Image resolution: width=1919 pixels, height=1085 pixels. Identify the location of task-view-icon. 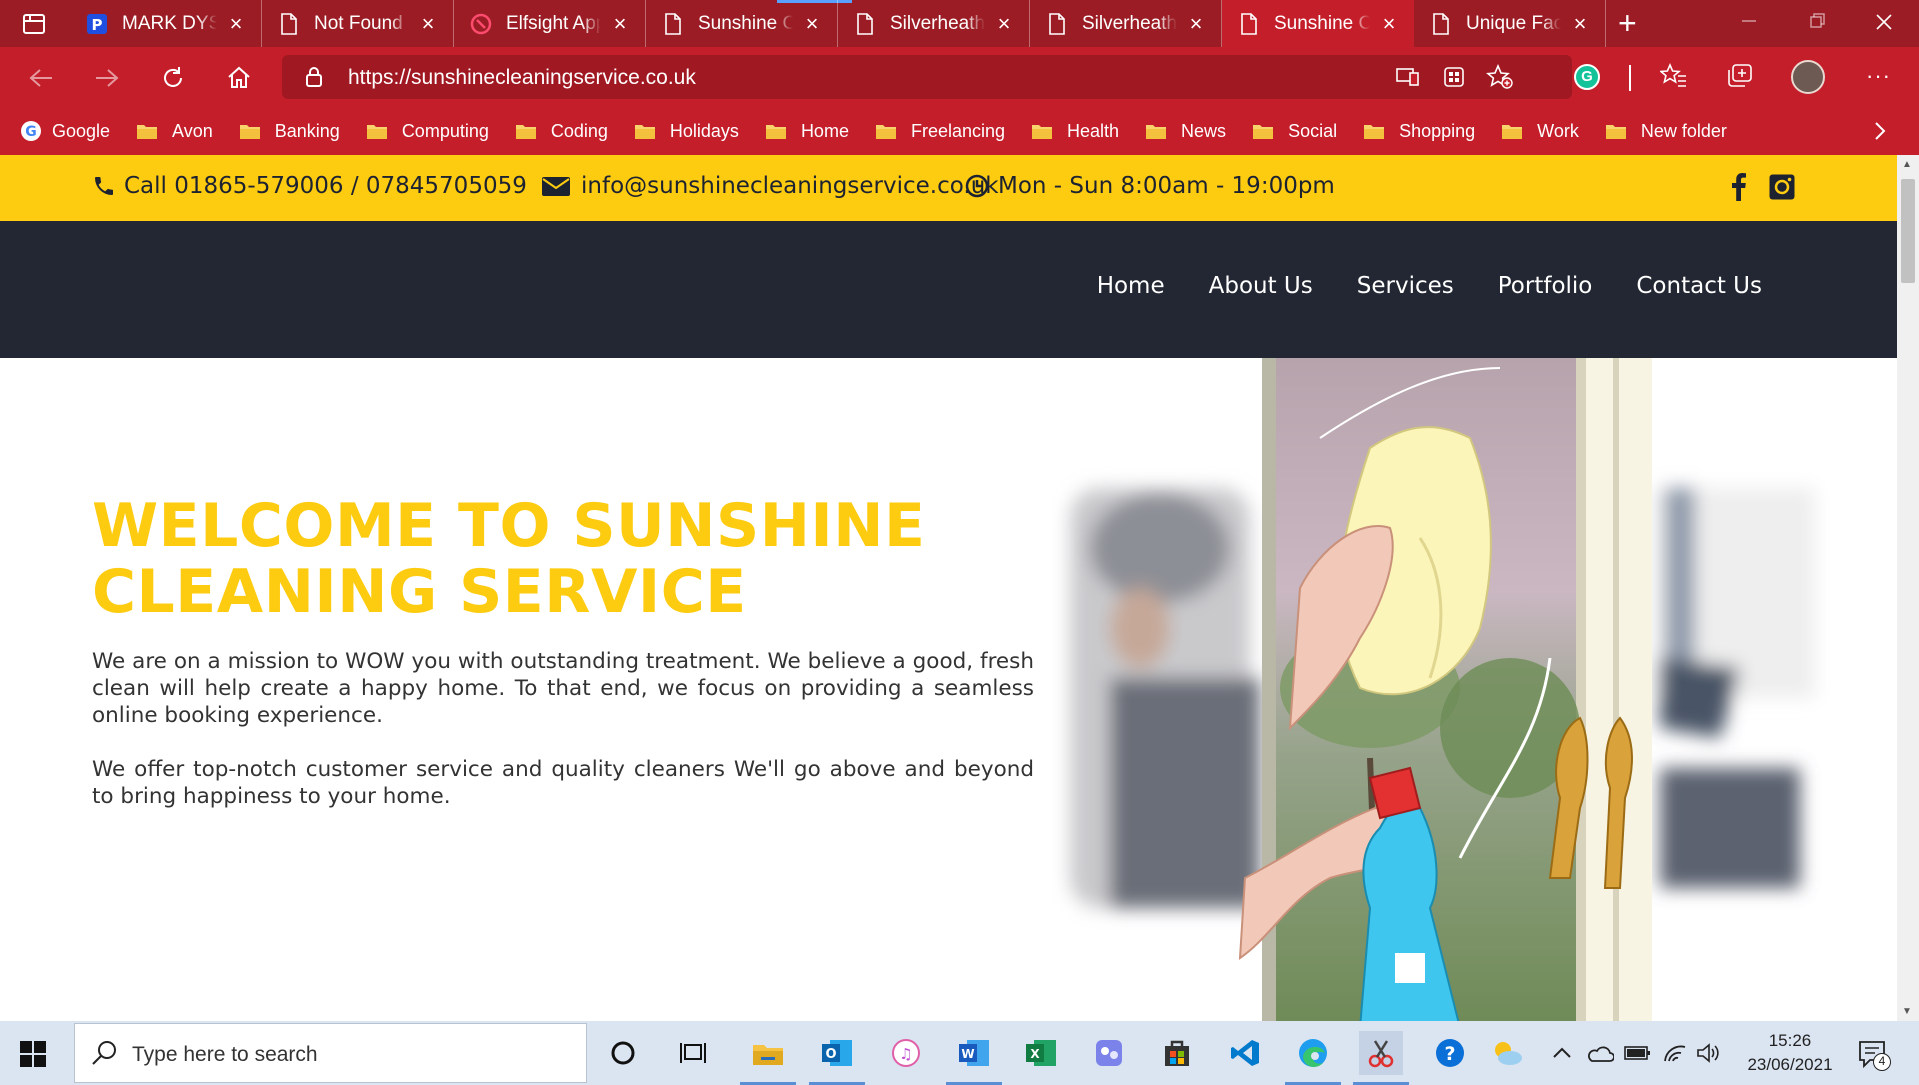
(694, 1053).